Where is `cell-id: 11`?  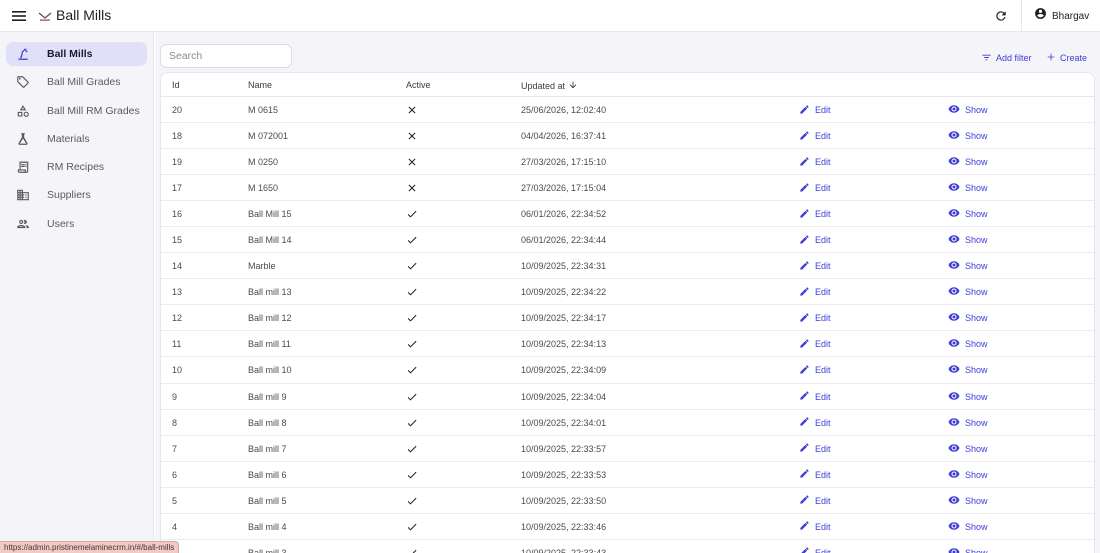
cell-id: 11 is located at coordinates (177, 344).